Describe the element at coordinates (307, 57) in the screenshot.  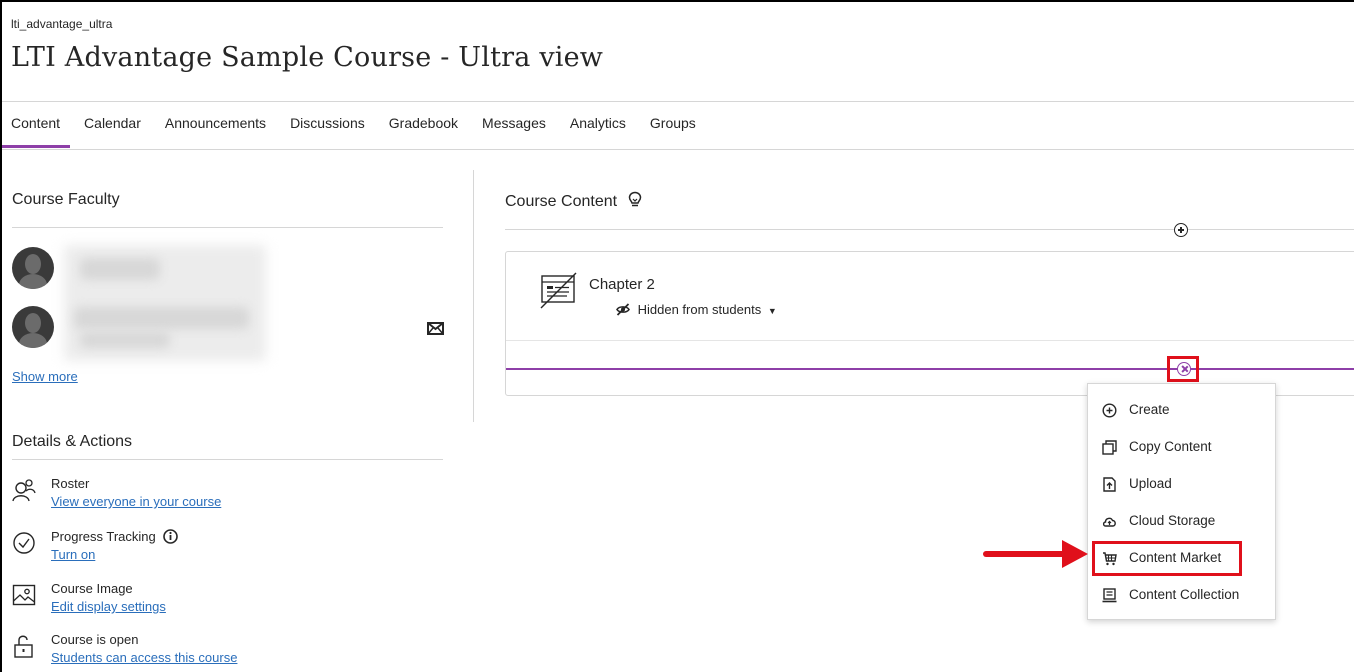
I see `course-title: LTI Advantage Sample Course - Ultra view` at that location.